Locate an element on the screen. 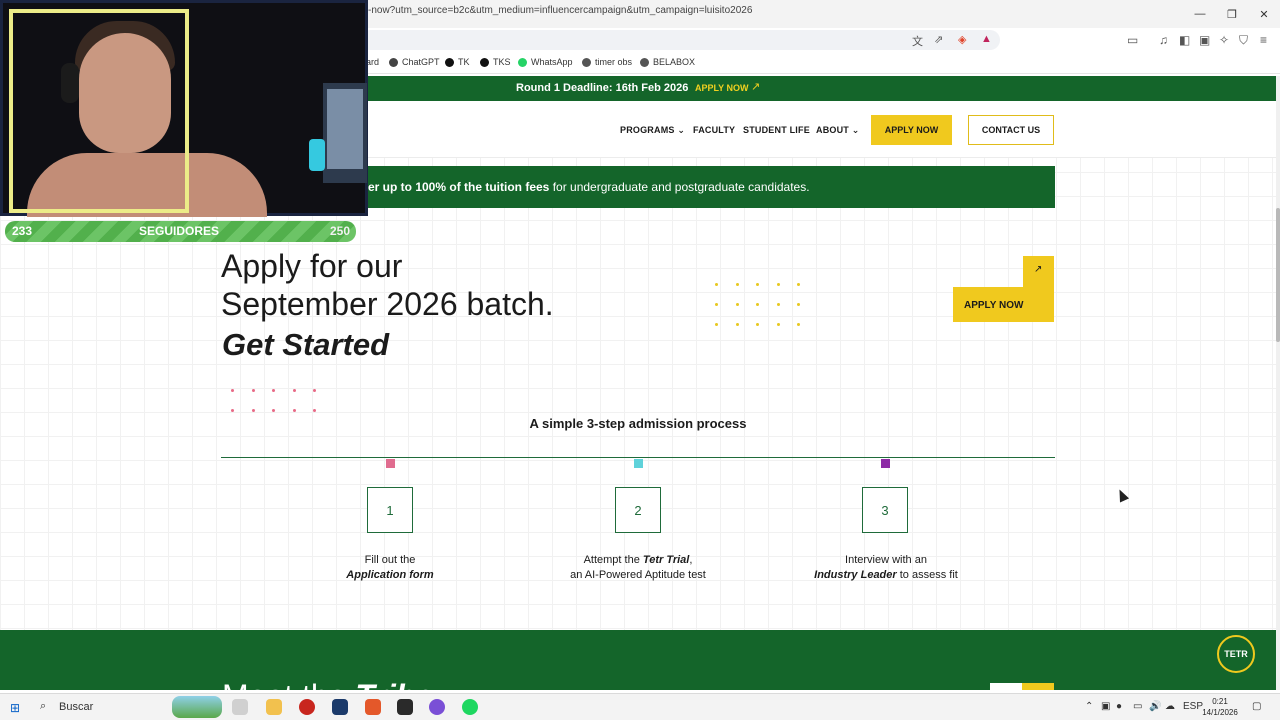  globe-icon is located at coordinates (586, 62).